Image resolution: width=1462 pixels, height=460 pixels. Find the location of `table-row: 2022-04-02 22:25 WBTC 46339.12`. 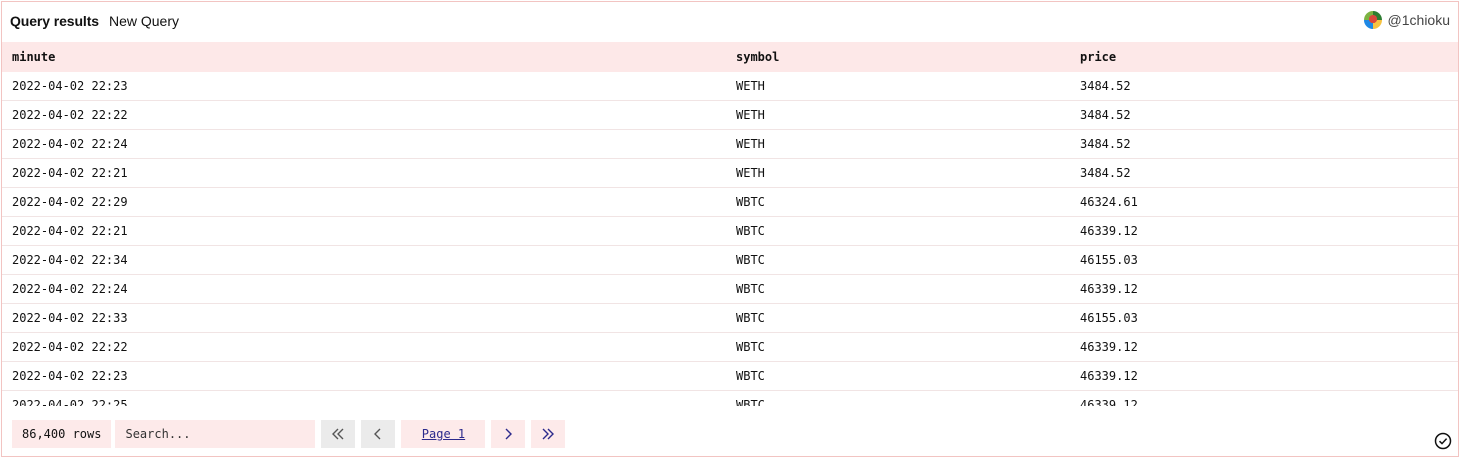

table-row: 2022-04-02 22:25 WBTC 46339.12 is located at coordinates (730, 398).